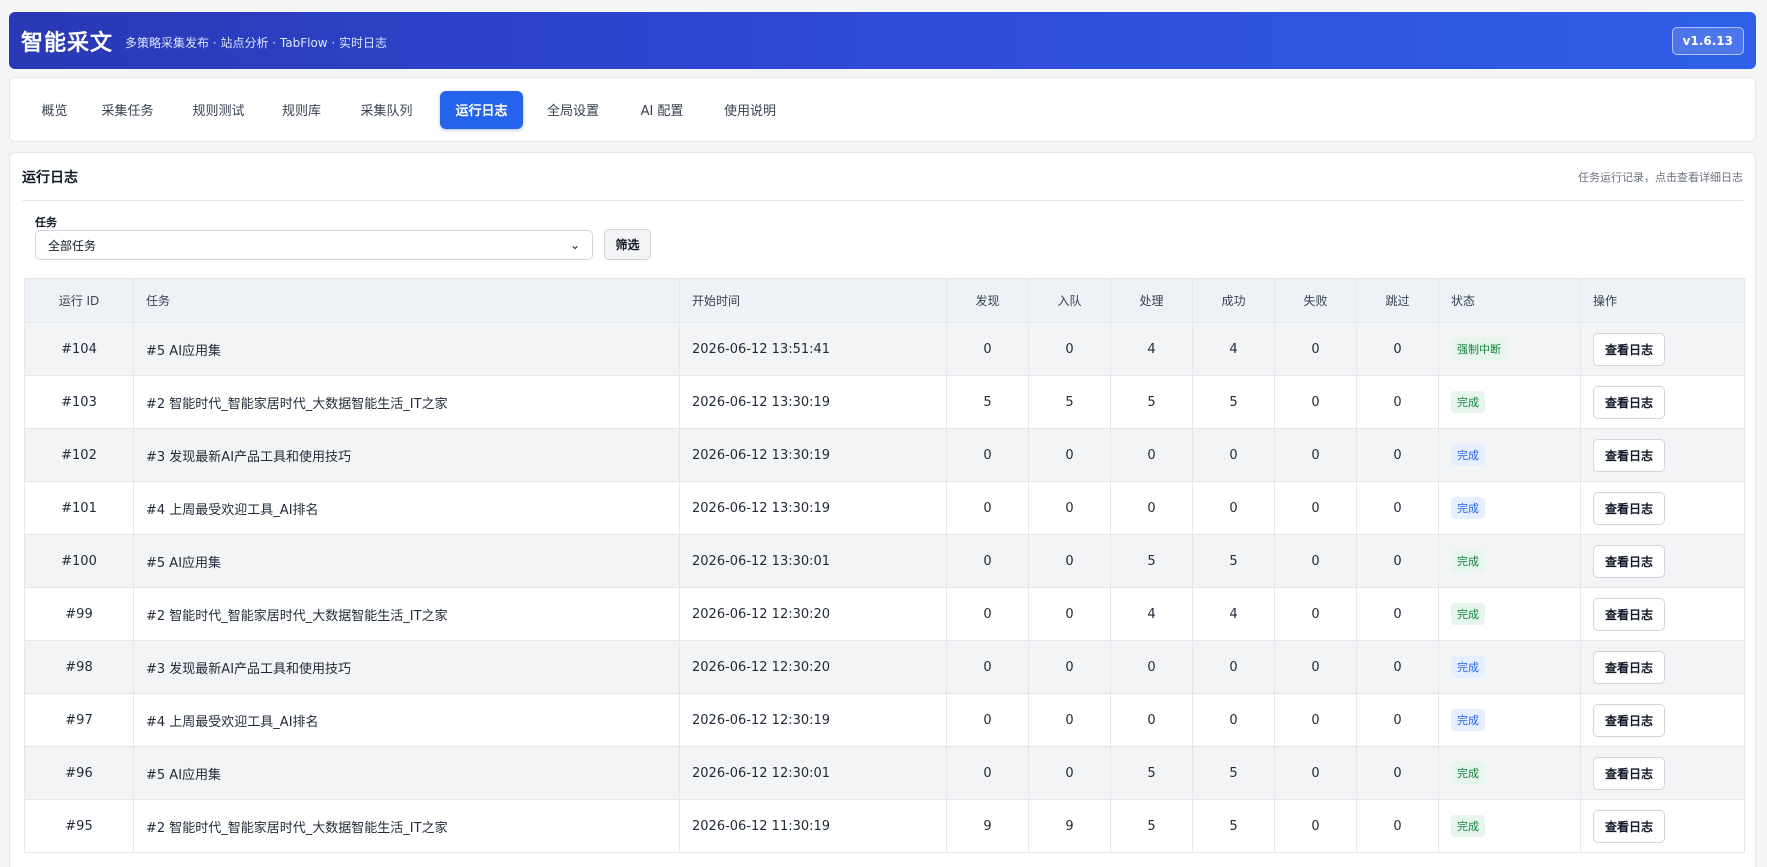 This screenshot has height=867, width=1767. What do you see at coordinates (1315, 300) in the screenshot?
I see `col-failed: 失败` at bounding box center [1315, 300].